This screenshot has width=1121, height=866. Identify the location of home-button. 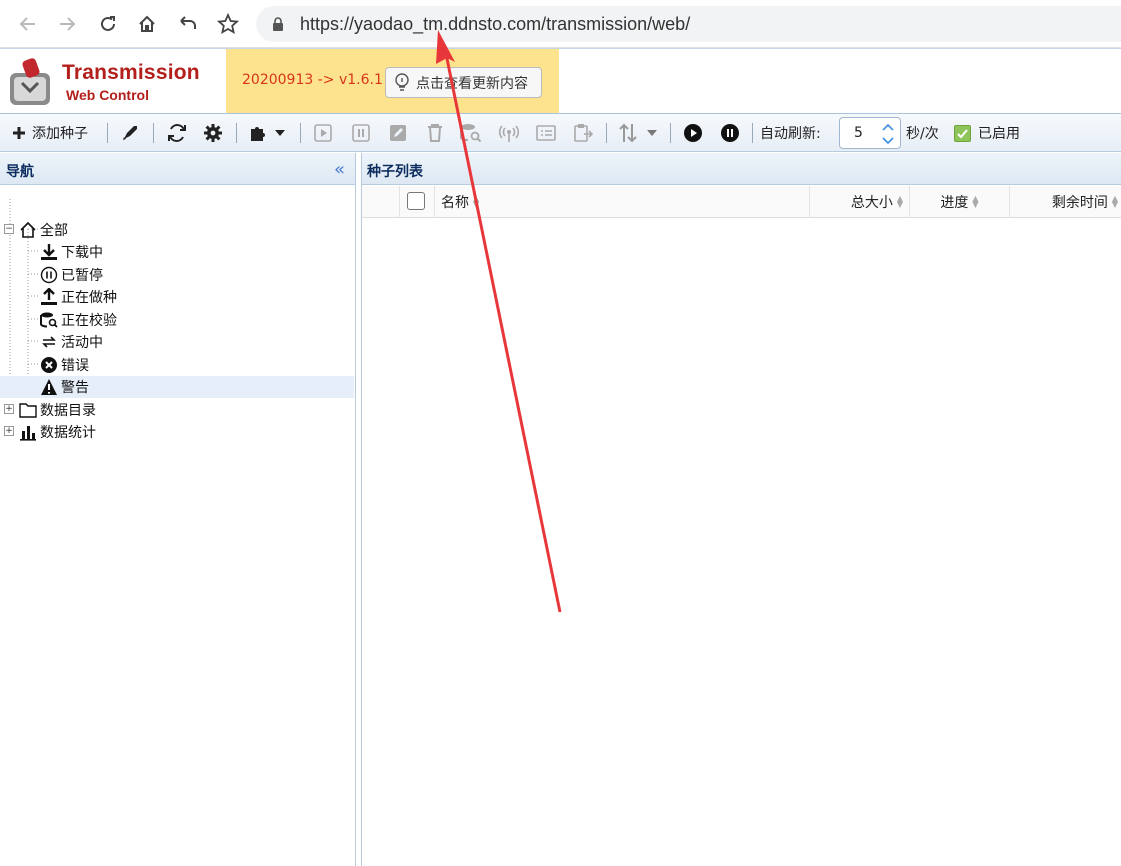
(147, 24).